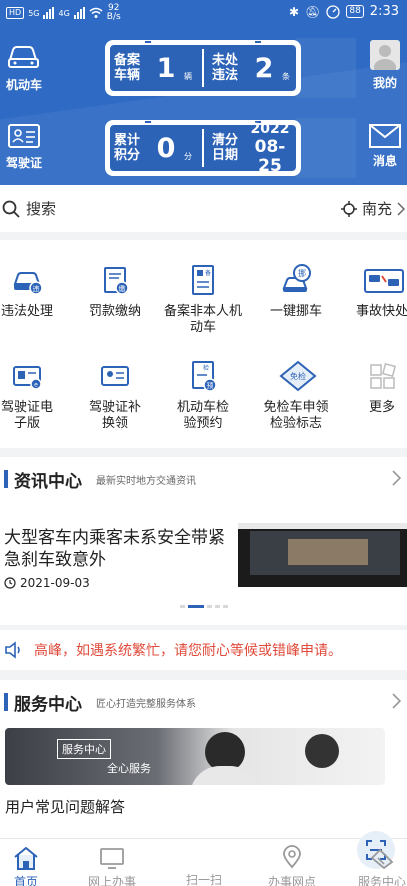 Image resolution: width=407 pixels, height=886 pixels. I want to click on svg-text: 检, so click(206, 368).